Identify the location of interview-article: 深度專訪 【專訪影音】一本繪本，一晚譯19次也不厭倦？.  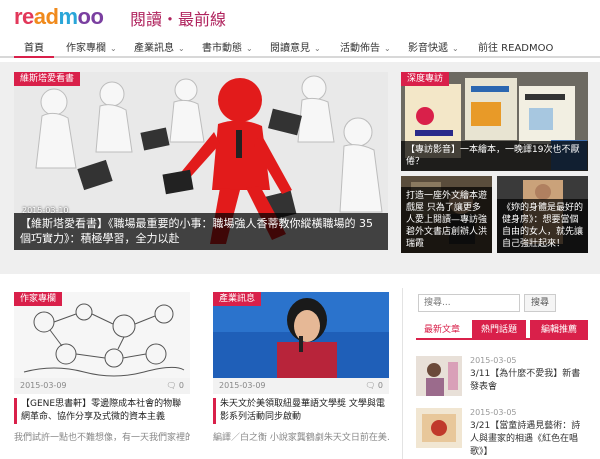
(494, 121).